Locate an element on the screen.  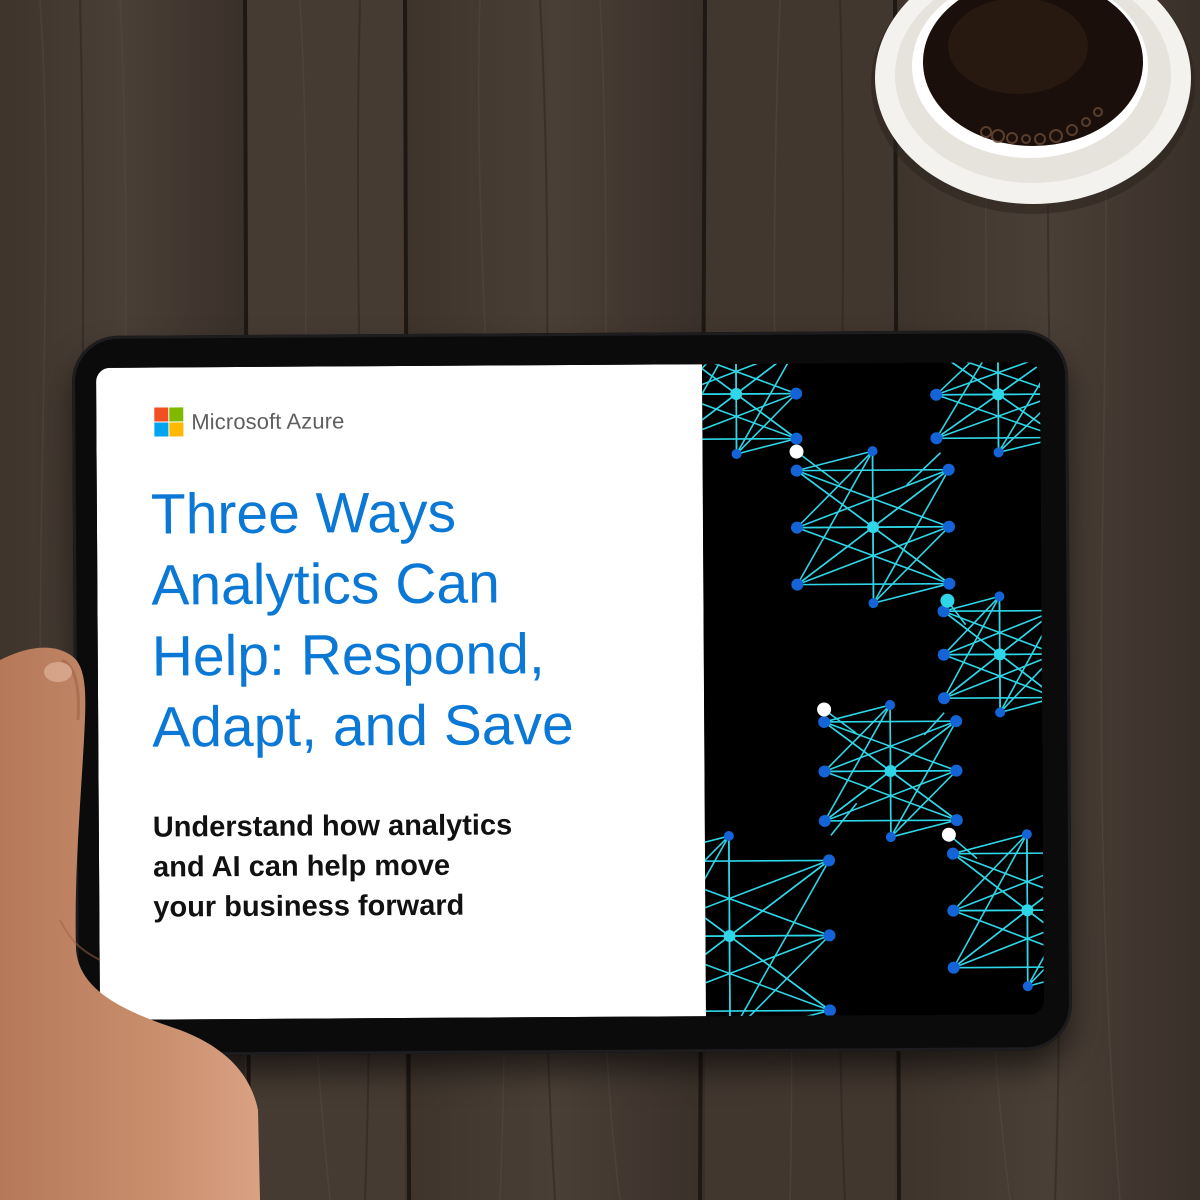
brand-lockup: Microsoft Azure is located at coordinates (249, 421).